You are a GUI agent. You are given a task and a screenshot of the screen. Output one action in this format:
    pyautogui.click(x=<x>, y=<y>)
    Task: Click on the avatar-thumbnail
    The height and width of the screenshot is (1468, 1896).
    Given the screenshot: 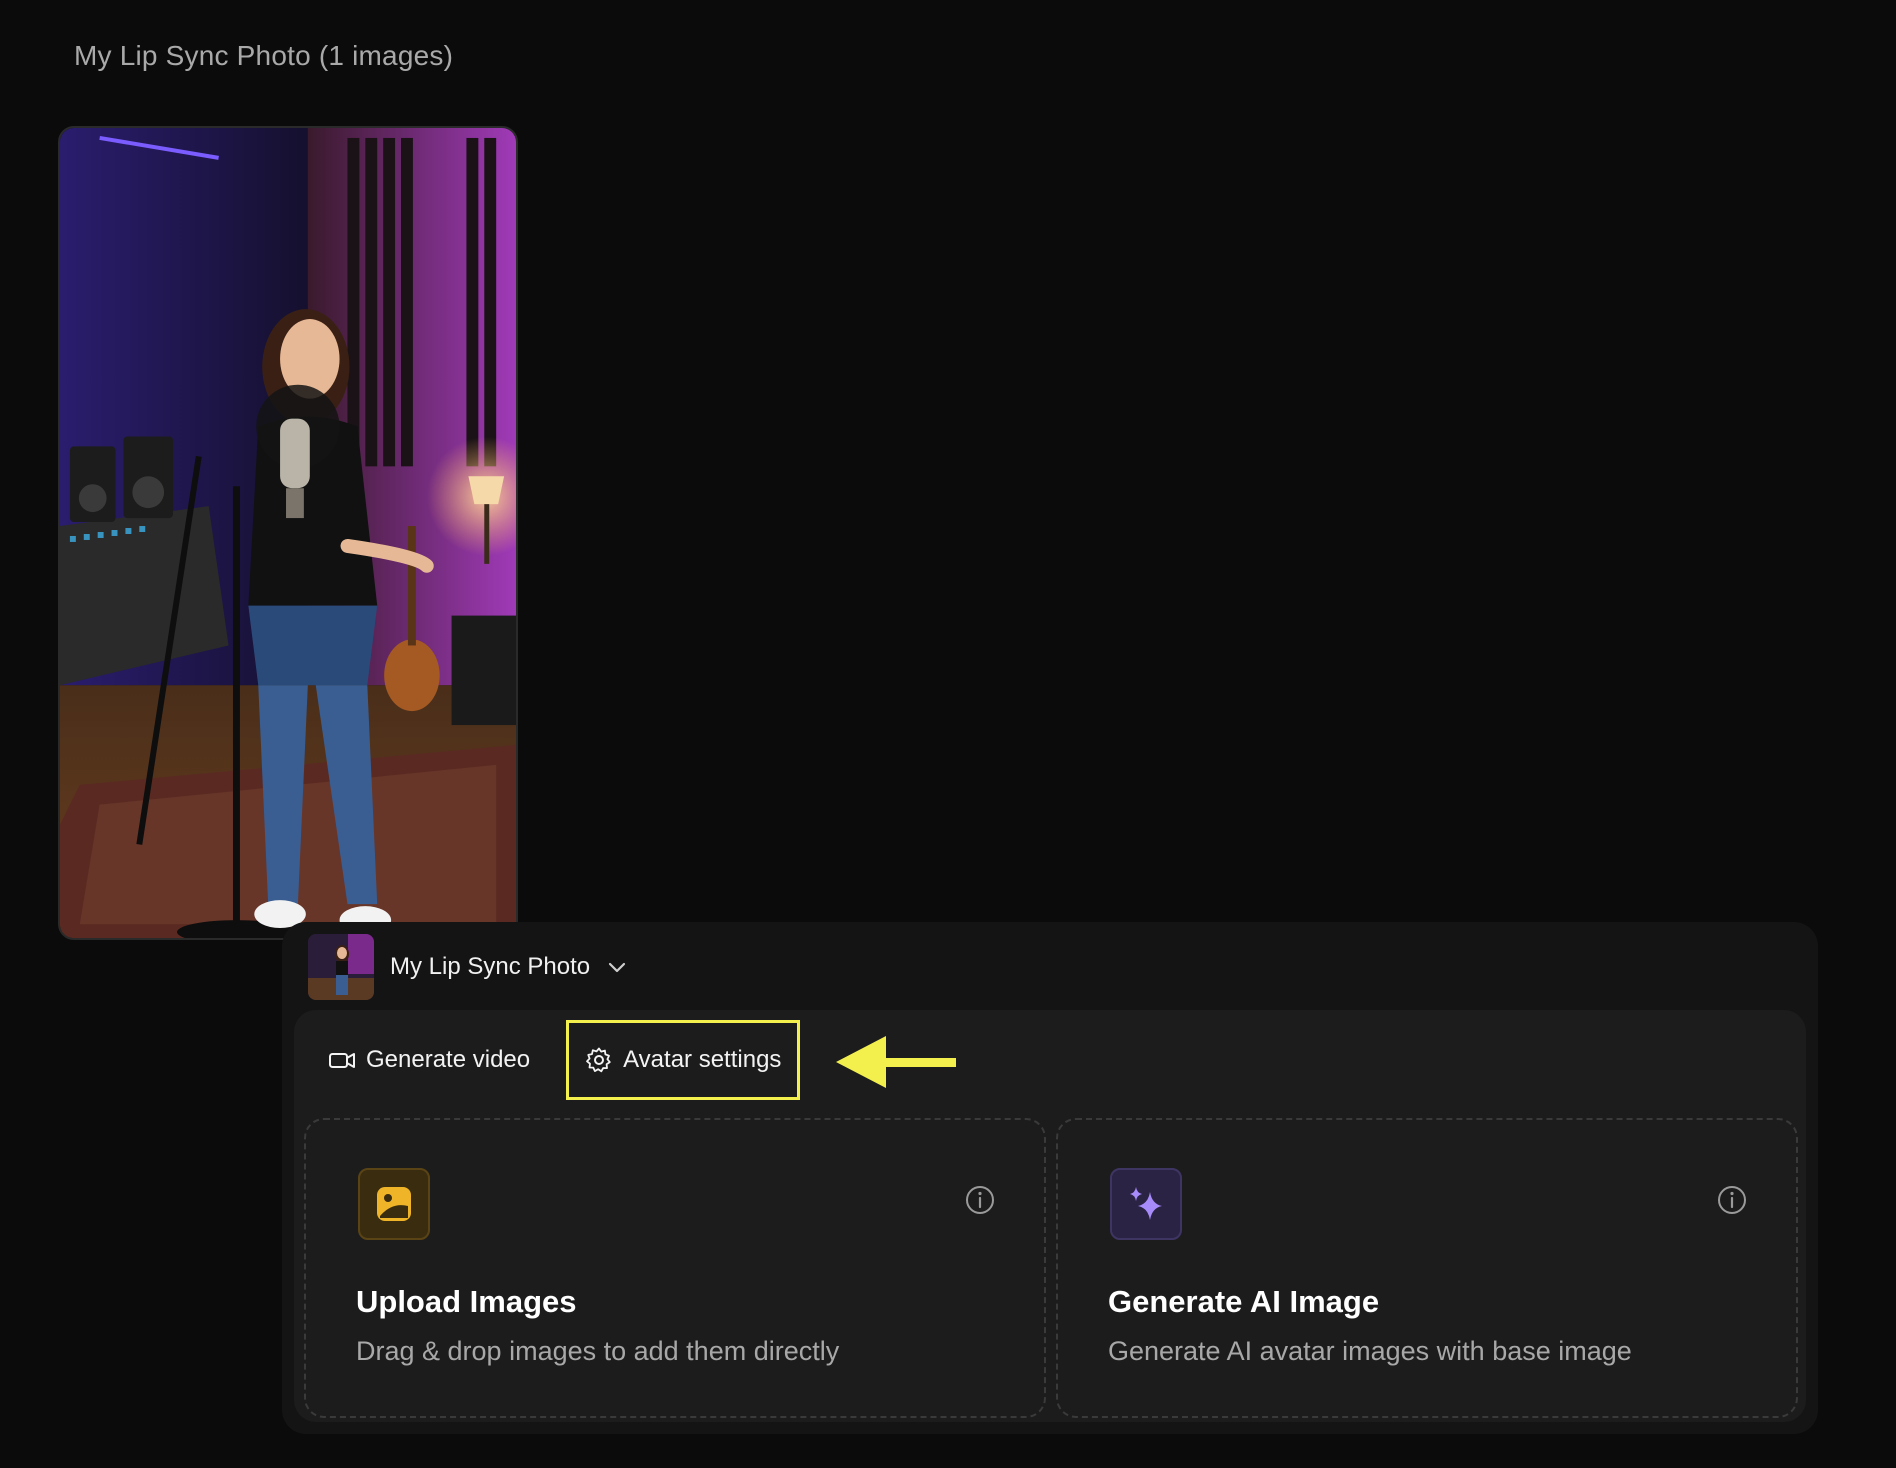 What is the action you would take?
    pyautogui.click(x=341, y=967)
    